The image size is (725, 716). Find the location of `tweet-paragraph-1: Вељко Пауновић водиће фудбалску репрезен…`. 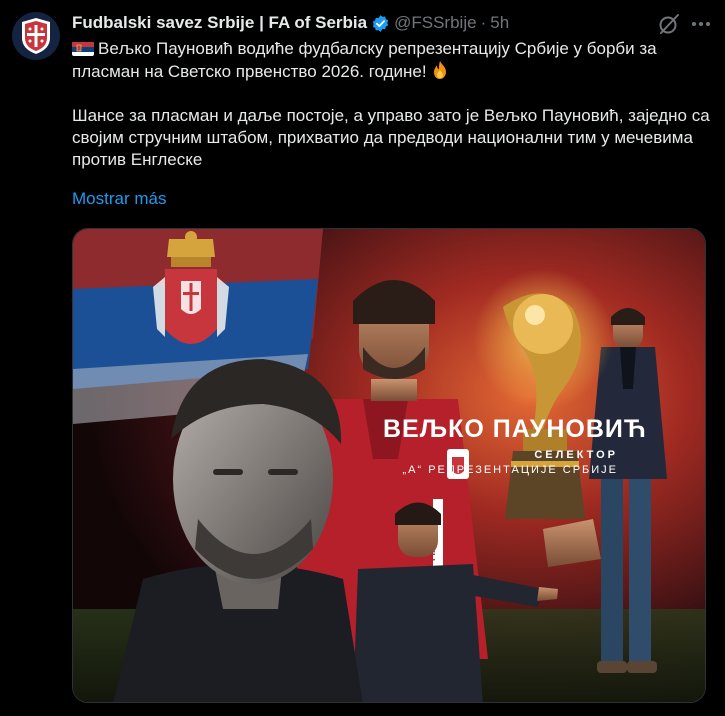

tweet-paragraph-1: Вељко Пауновић водиће фудбалску репрезен… is located at coordinates (392, 60).